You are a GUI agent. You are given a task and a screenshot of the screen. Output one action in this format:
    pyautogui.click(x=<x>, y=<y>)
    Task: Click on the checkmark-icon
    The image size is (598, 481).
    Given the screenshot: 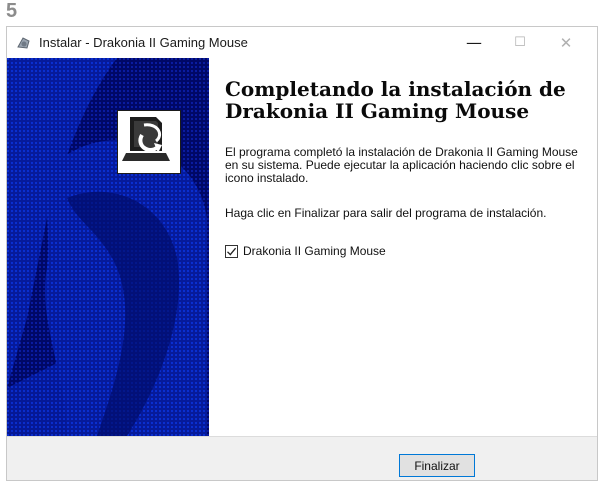 What is the action you would take?
    pyautogui.click(x=232, y=251)
    